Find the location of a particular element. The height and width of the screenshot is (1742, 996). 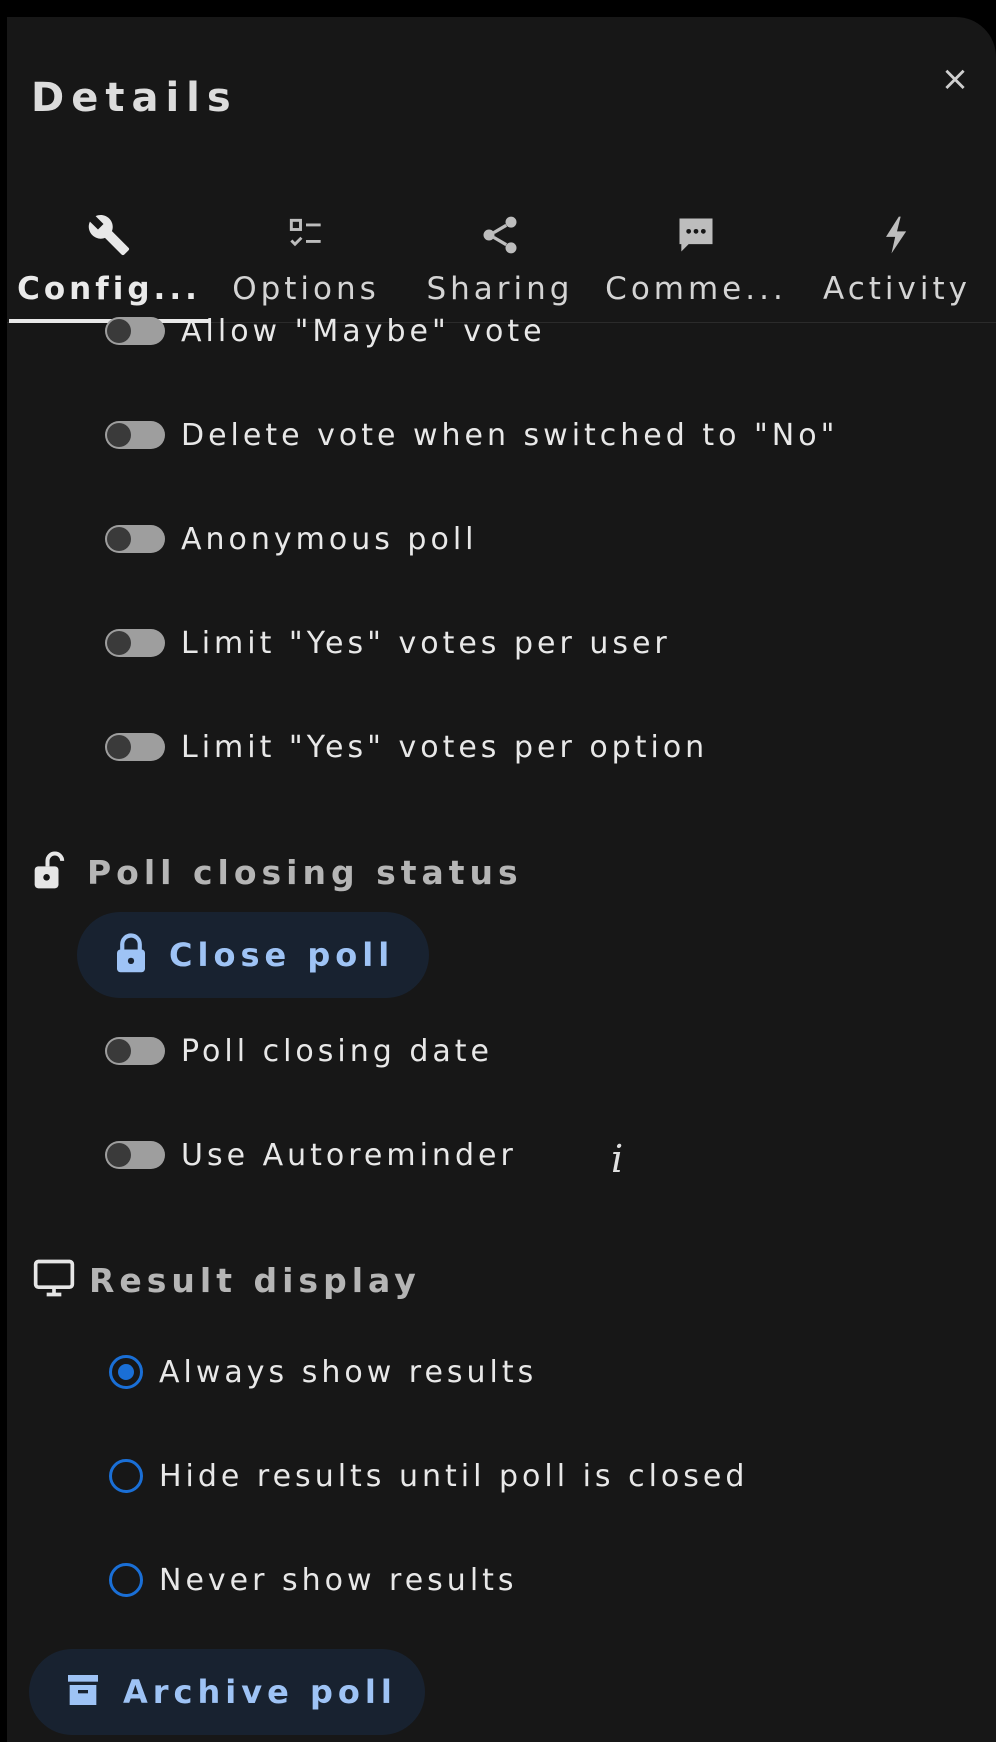

archive-poll-button: Archive poll is located at coordinates (227, 1692).